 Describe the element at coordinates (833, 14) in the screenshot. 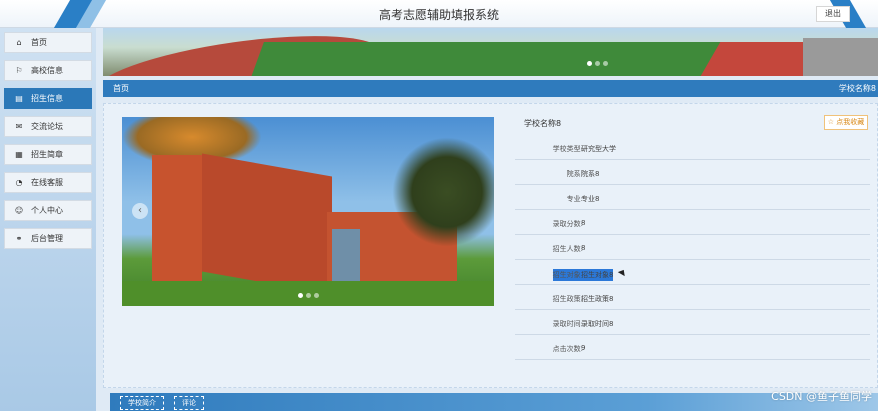

I see `logout-button: 退出` at that location.